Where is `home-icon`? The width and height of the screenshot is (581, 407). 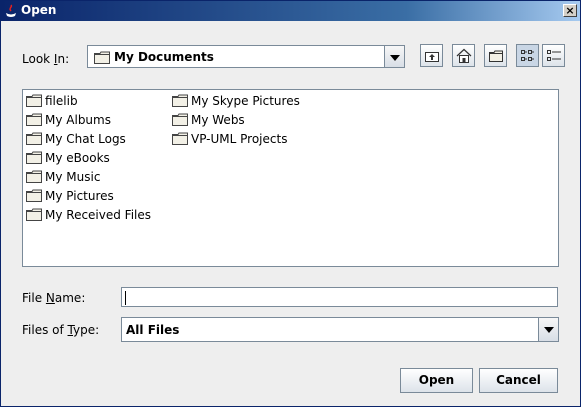 home-icon is located at coordinates (464, 55).